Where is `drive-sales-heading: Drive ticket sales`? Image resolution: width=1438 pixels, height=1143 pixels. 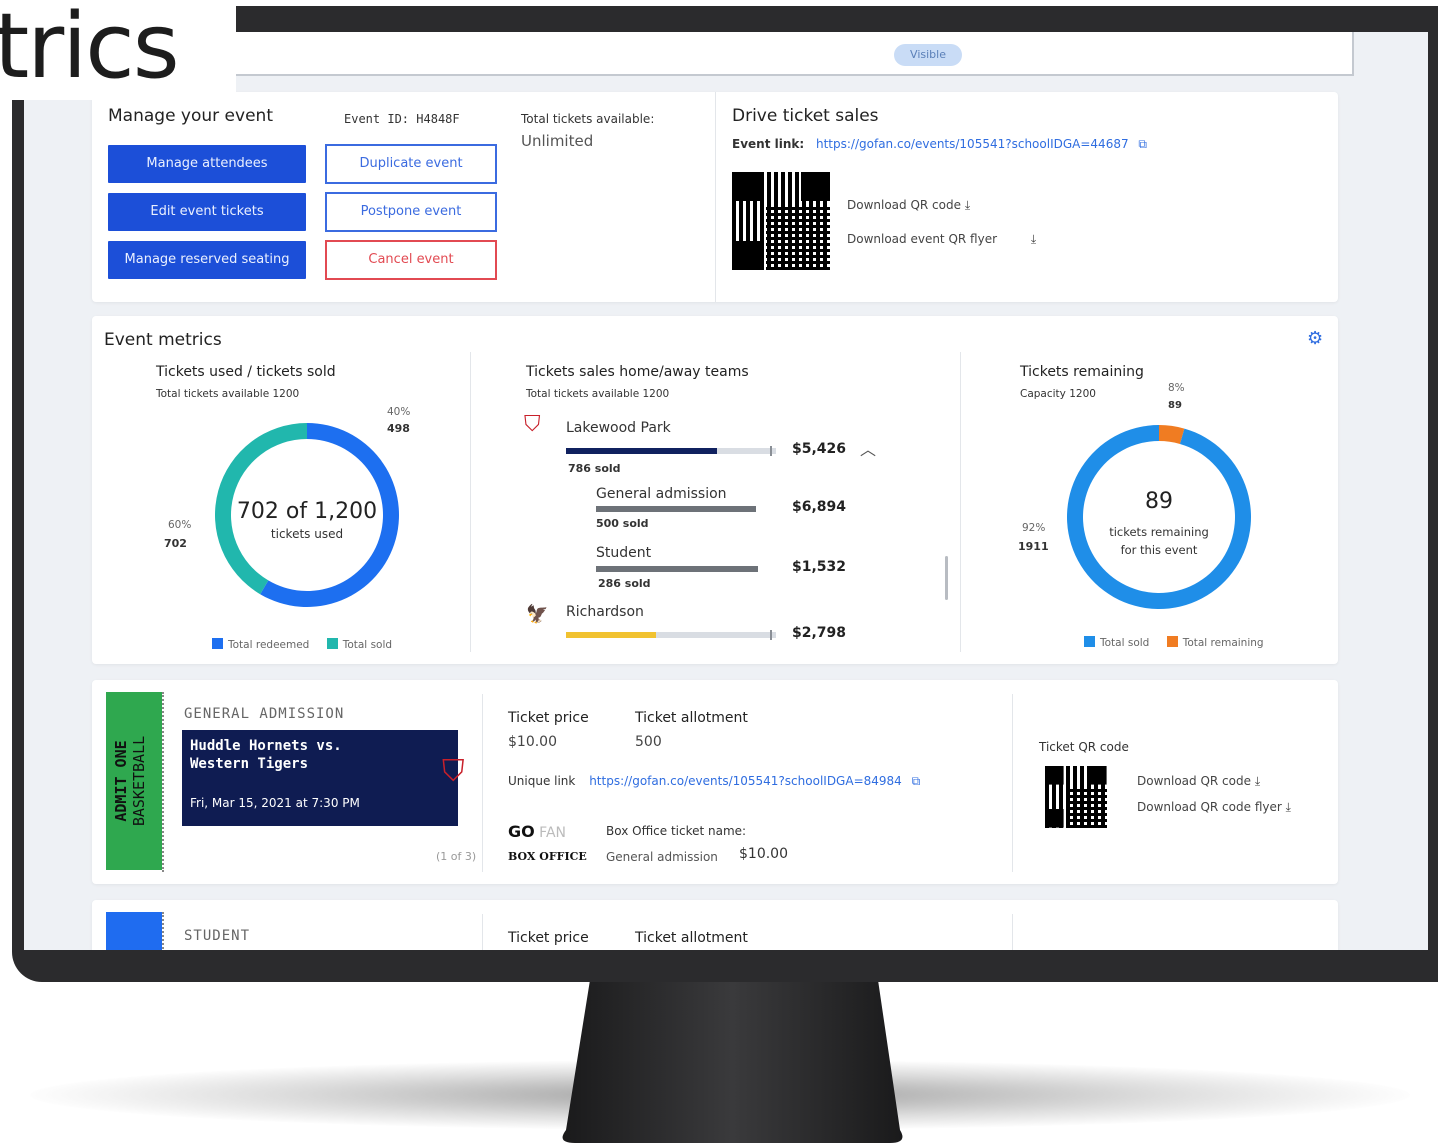 drive-sales-heading: Drive ticket sales is located at coordinates (805, 116).